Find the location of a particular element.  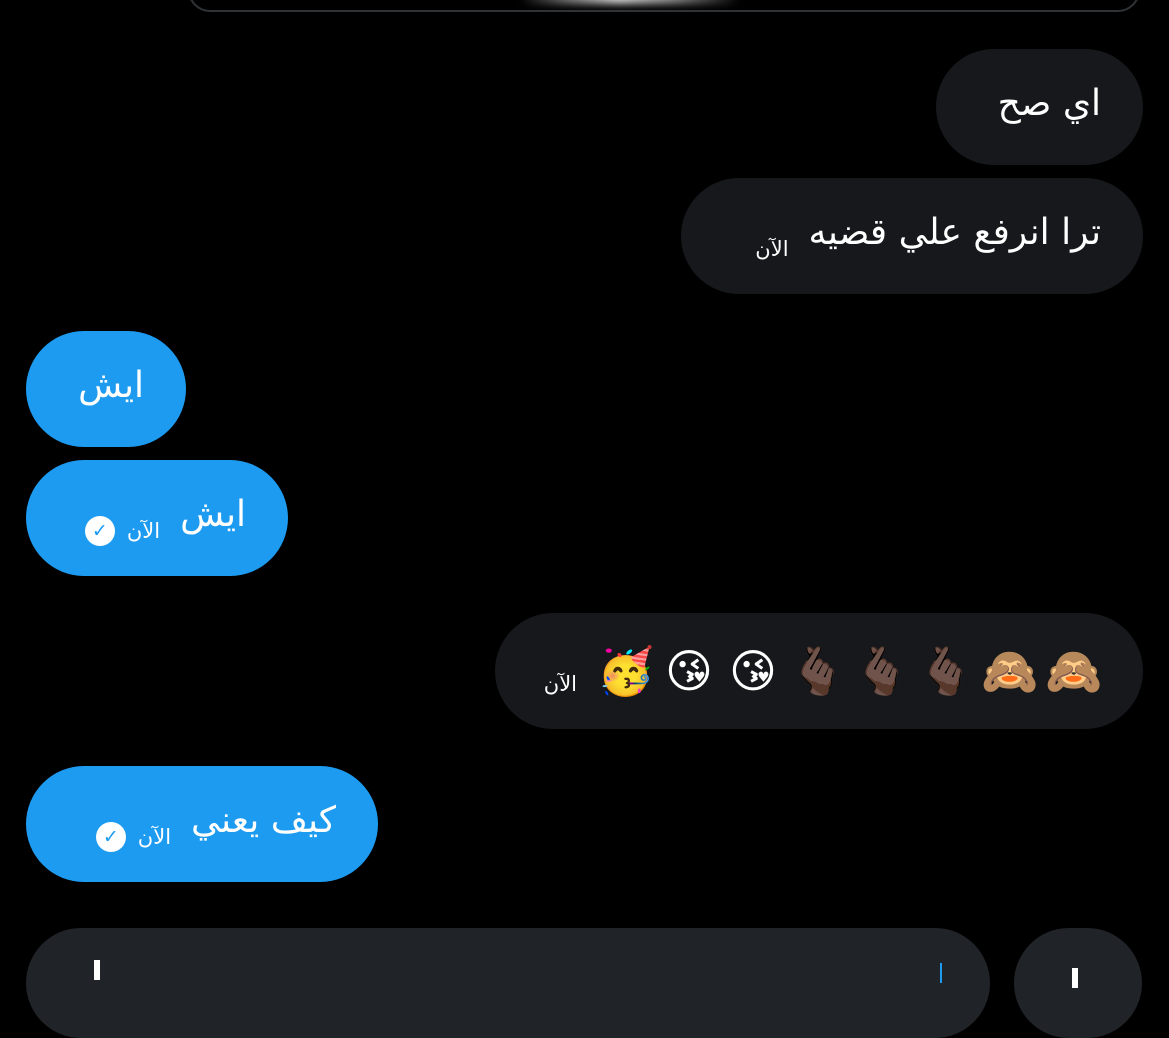

send-icon is located at coordinates (1075, 978).